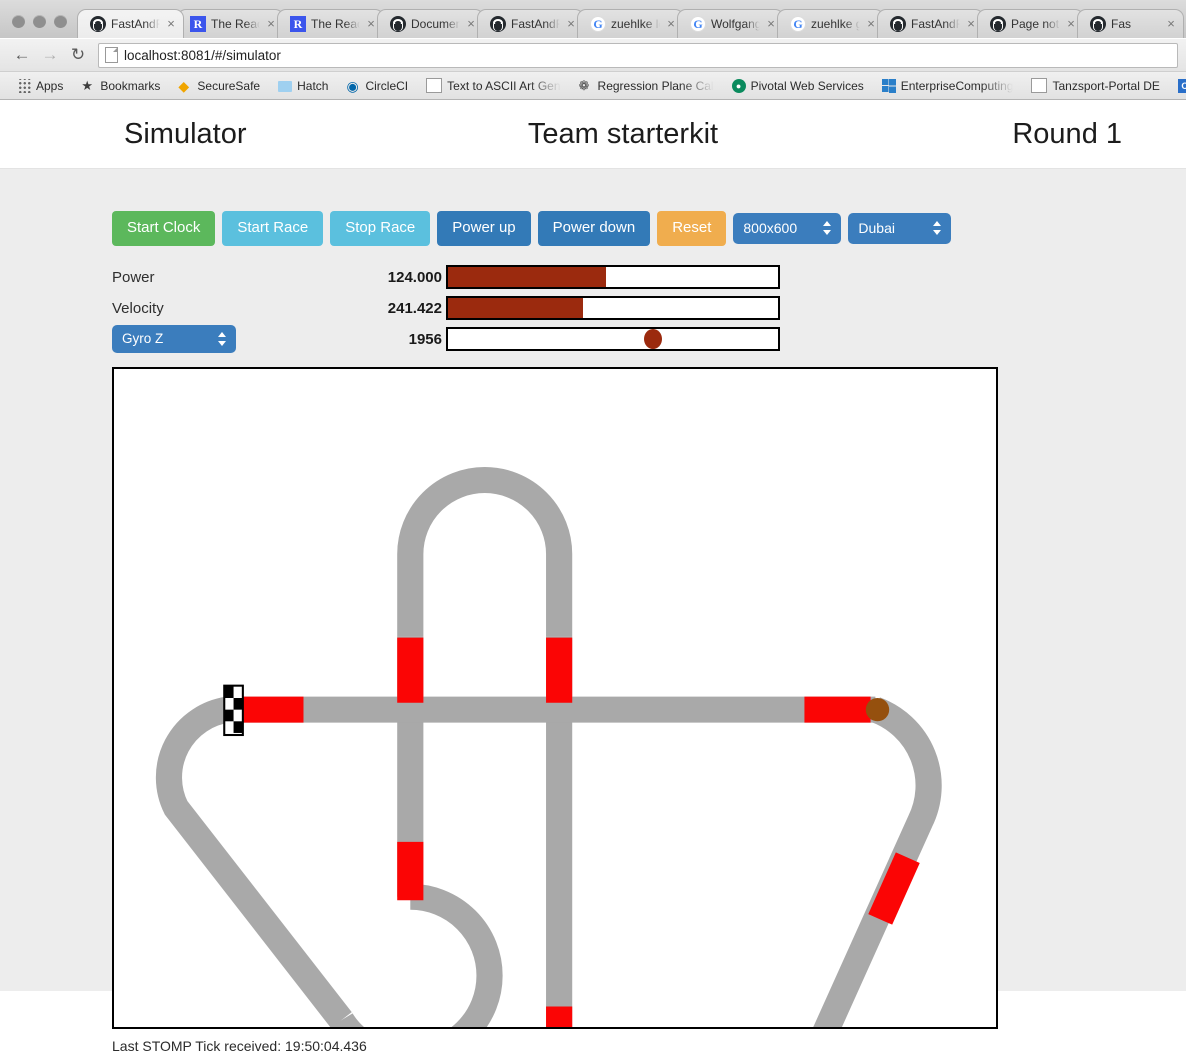 The width and height of the screenshot is (1186, 1057). What do you see at coordinates (39, 21) in the screenshot?
I see `minimize-window-button` at bounding box center [39, 21].